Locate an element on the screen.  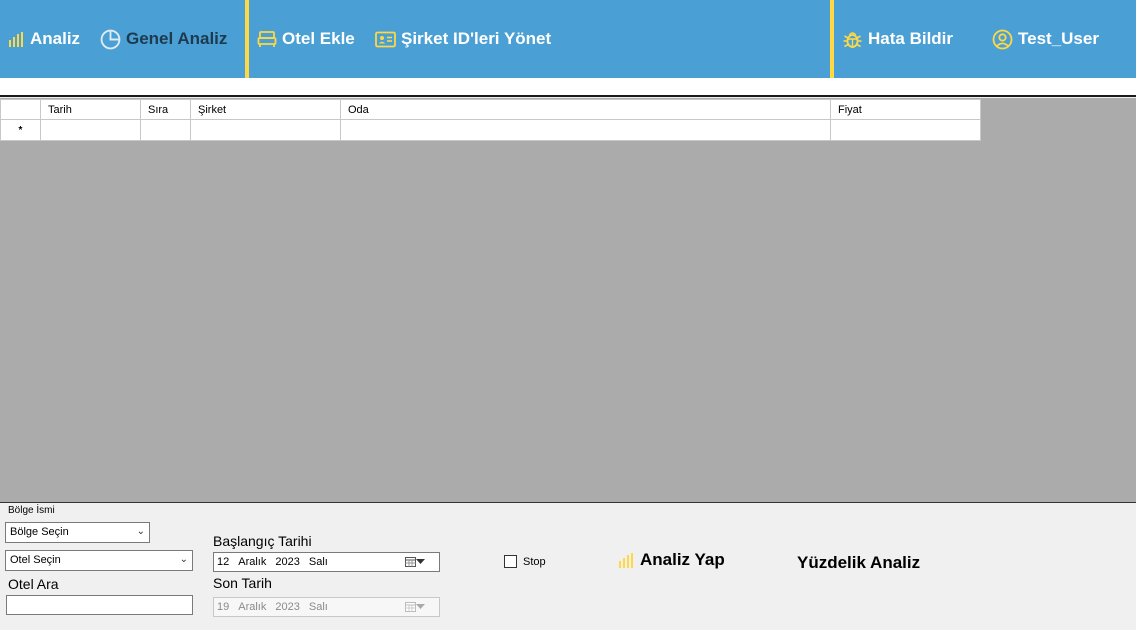
nav-analiz: Analiz is located at coordinates (44, 39).